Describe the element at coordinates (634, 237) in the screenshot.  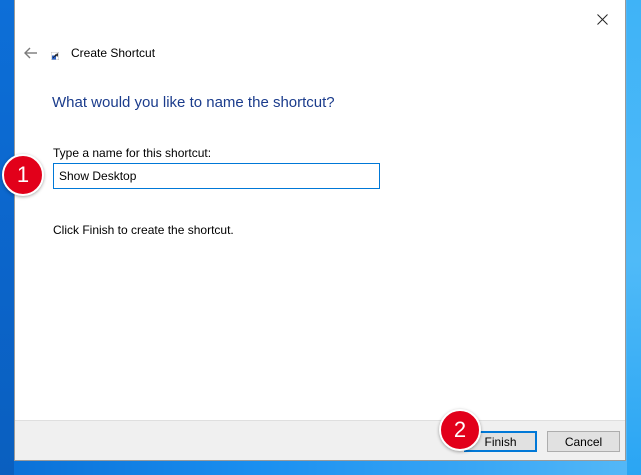
I see `desktop-background-right` at that location.